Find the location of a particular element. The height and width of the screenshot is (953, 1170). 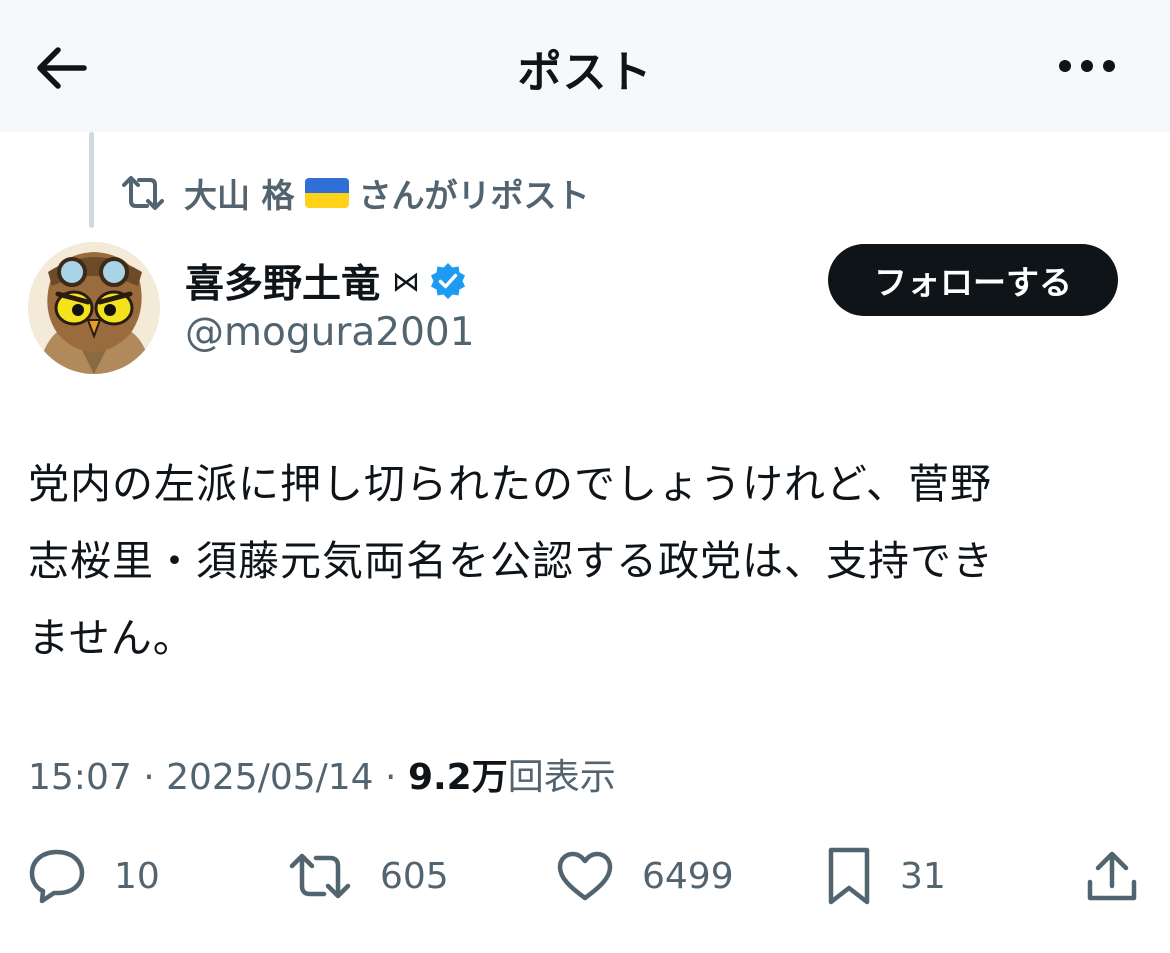

reply-count: 10 is located at coordinates (137, 876).